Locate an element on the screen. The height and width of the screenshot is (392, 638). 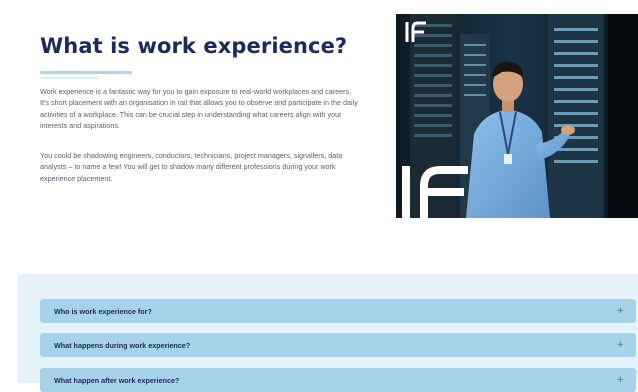
large-brand-graphic-icon is located at coordinates (435, 192).